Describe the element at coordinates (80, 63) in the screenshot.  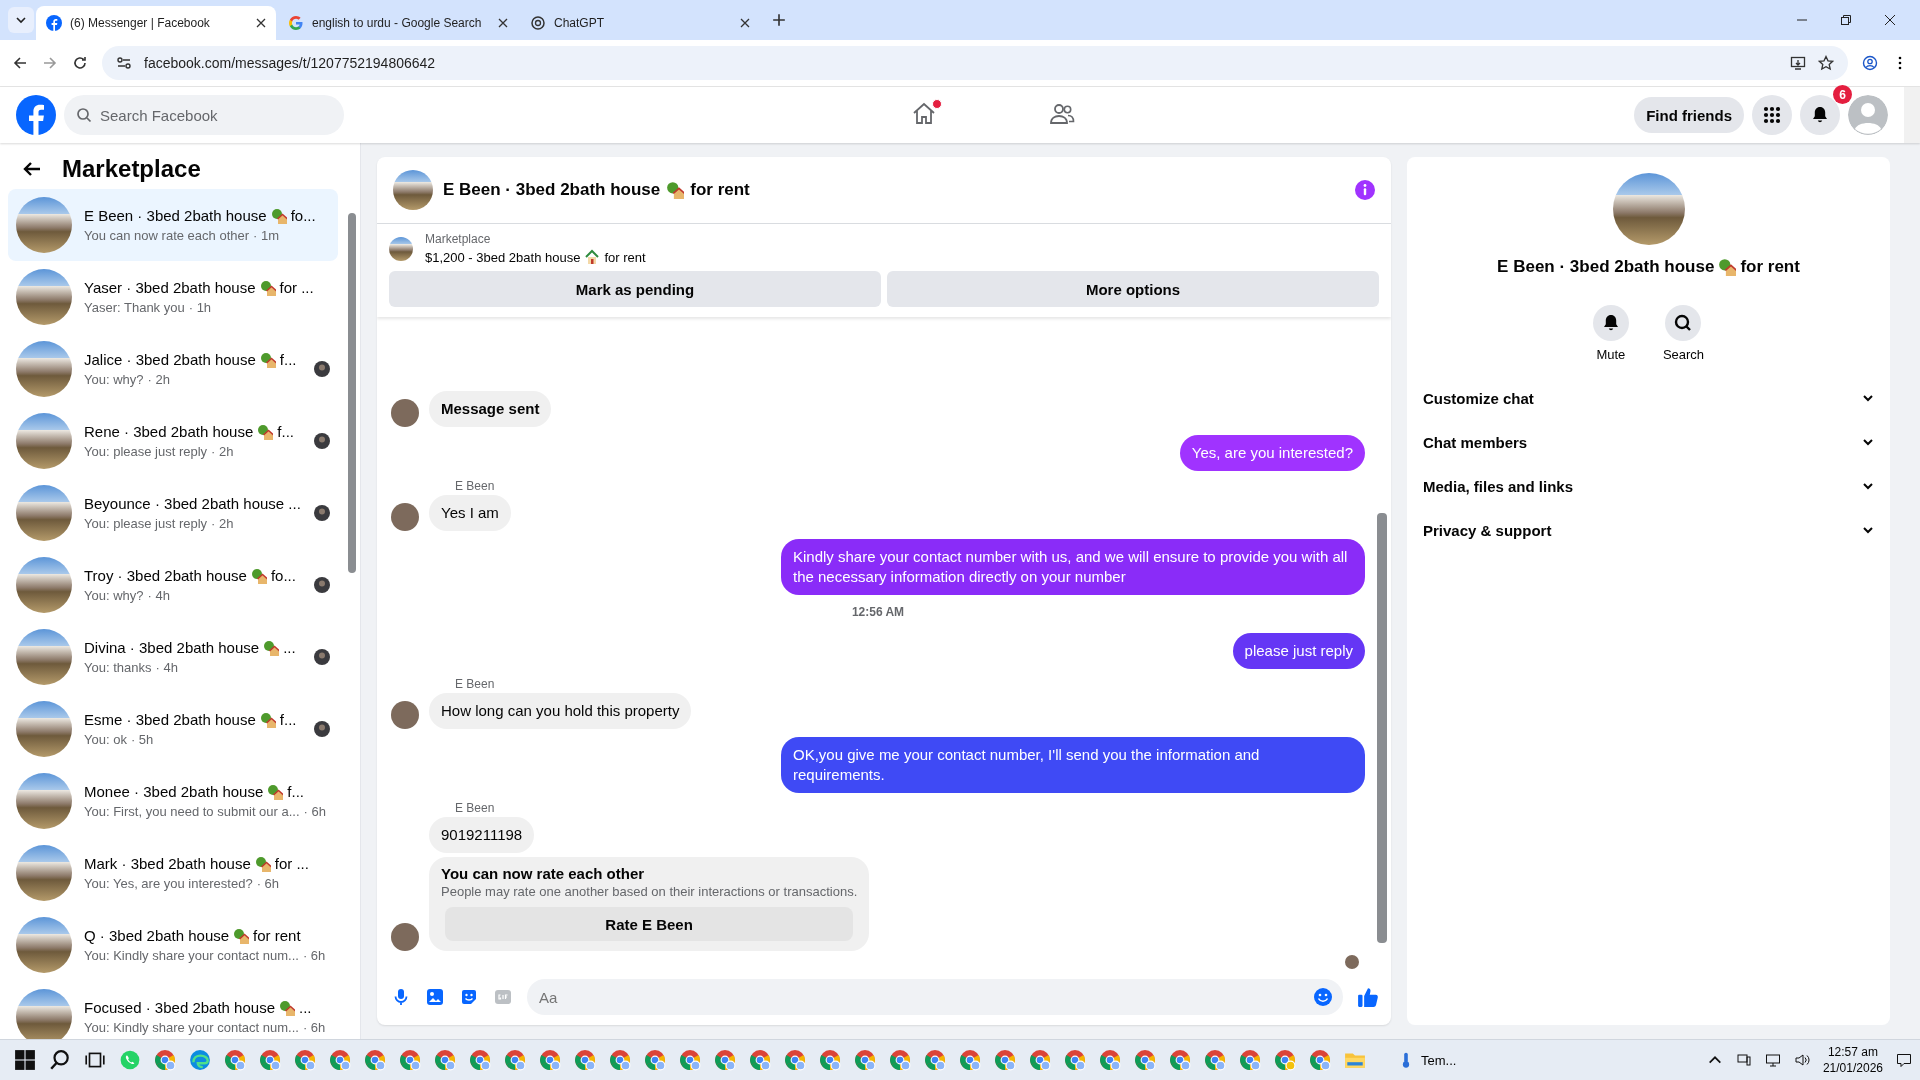
I see `reload-icon` at that location.